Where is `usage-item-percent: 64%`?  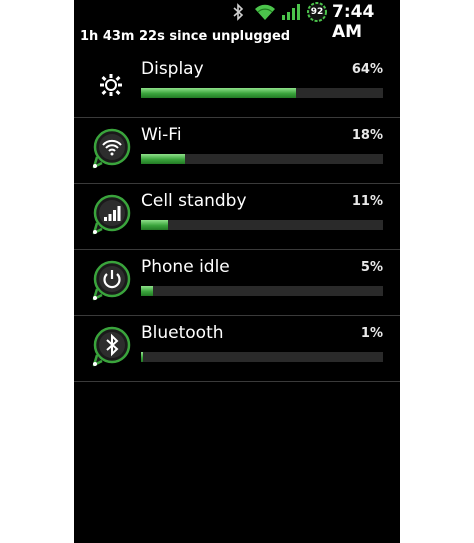
usage-item-percent: 64% is located at coordinates (367, 69).